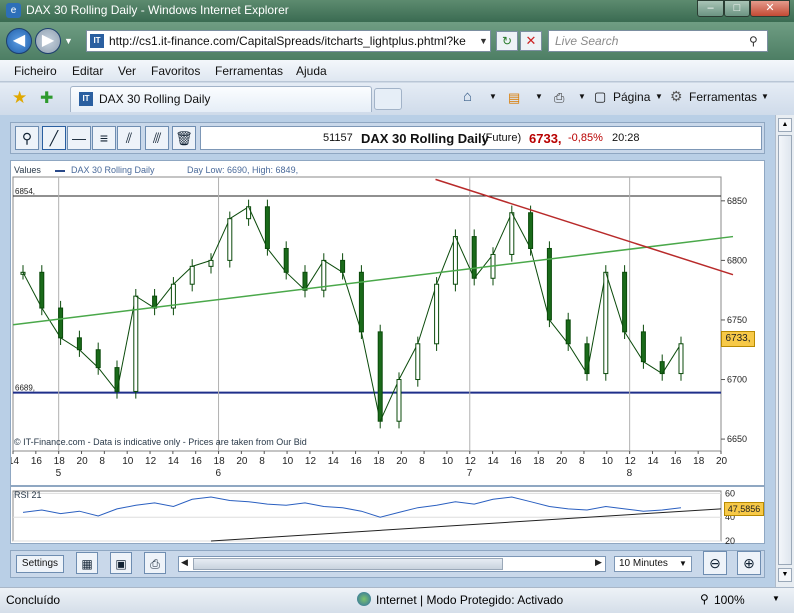 The image size is (794, 613). What do you see at coordinates (388, 99) in the screenshot?
I see `new-tab-button` at bounding box center [388, 99].